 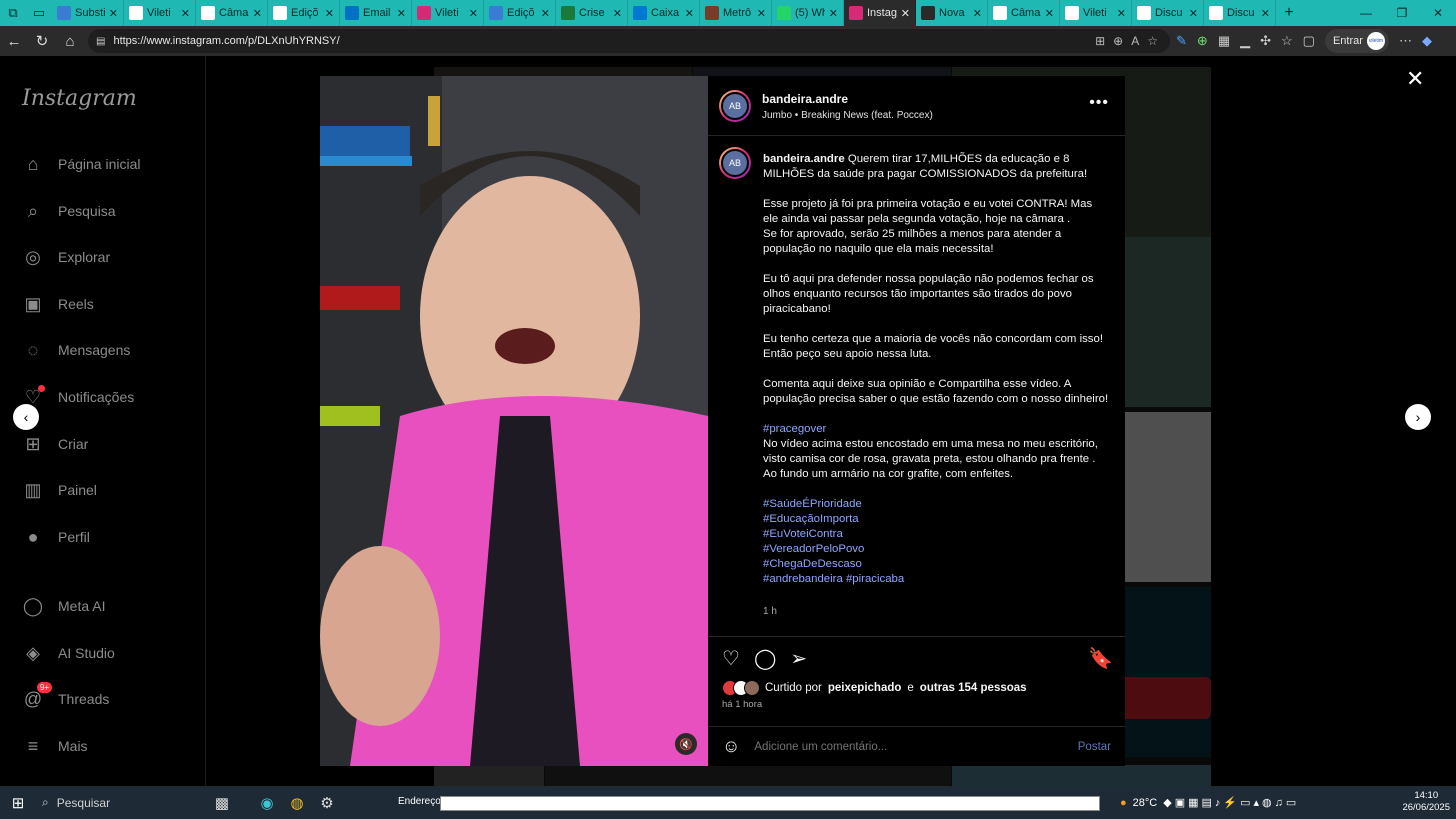 What do you see at coordinates (936, 504) in the screenshot?
I see `hashtag-link: #SaúdeÉPrioridade` at bounding box center [936, 504].